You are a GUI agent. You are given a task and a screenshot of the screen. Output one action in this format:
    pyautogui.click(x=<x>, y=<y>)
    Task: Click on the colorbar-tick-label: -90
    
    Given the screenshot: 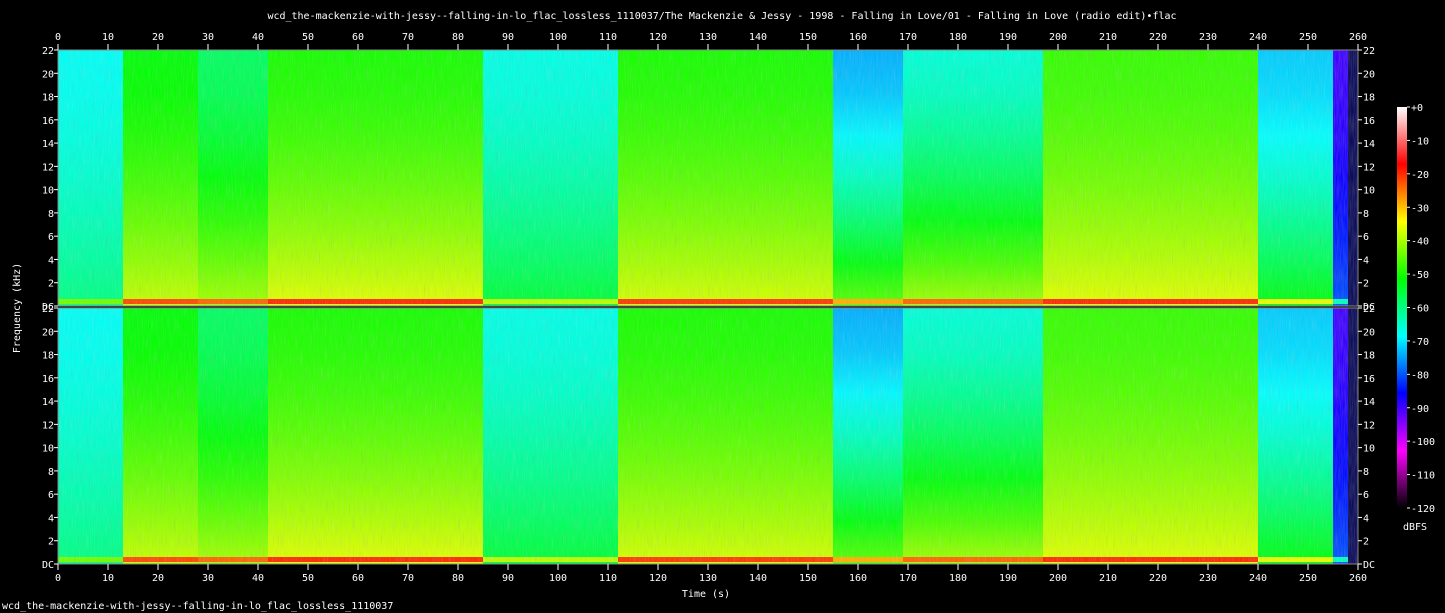 What is the action you would take?
    pyautogui.click(x=1420, y=409)
    